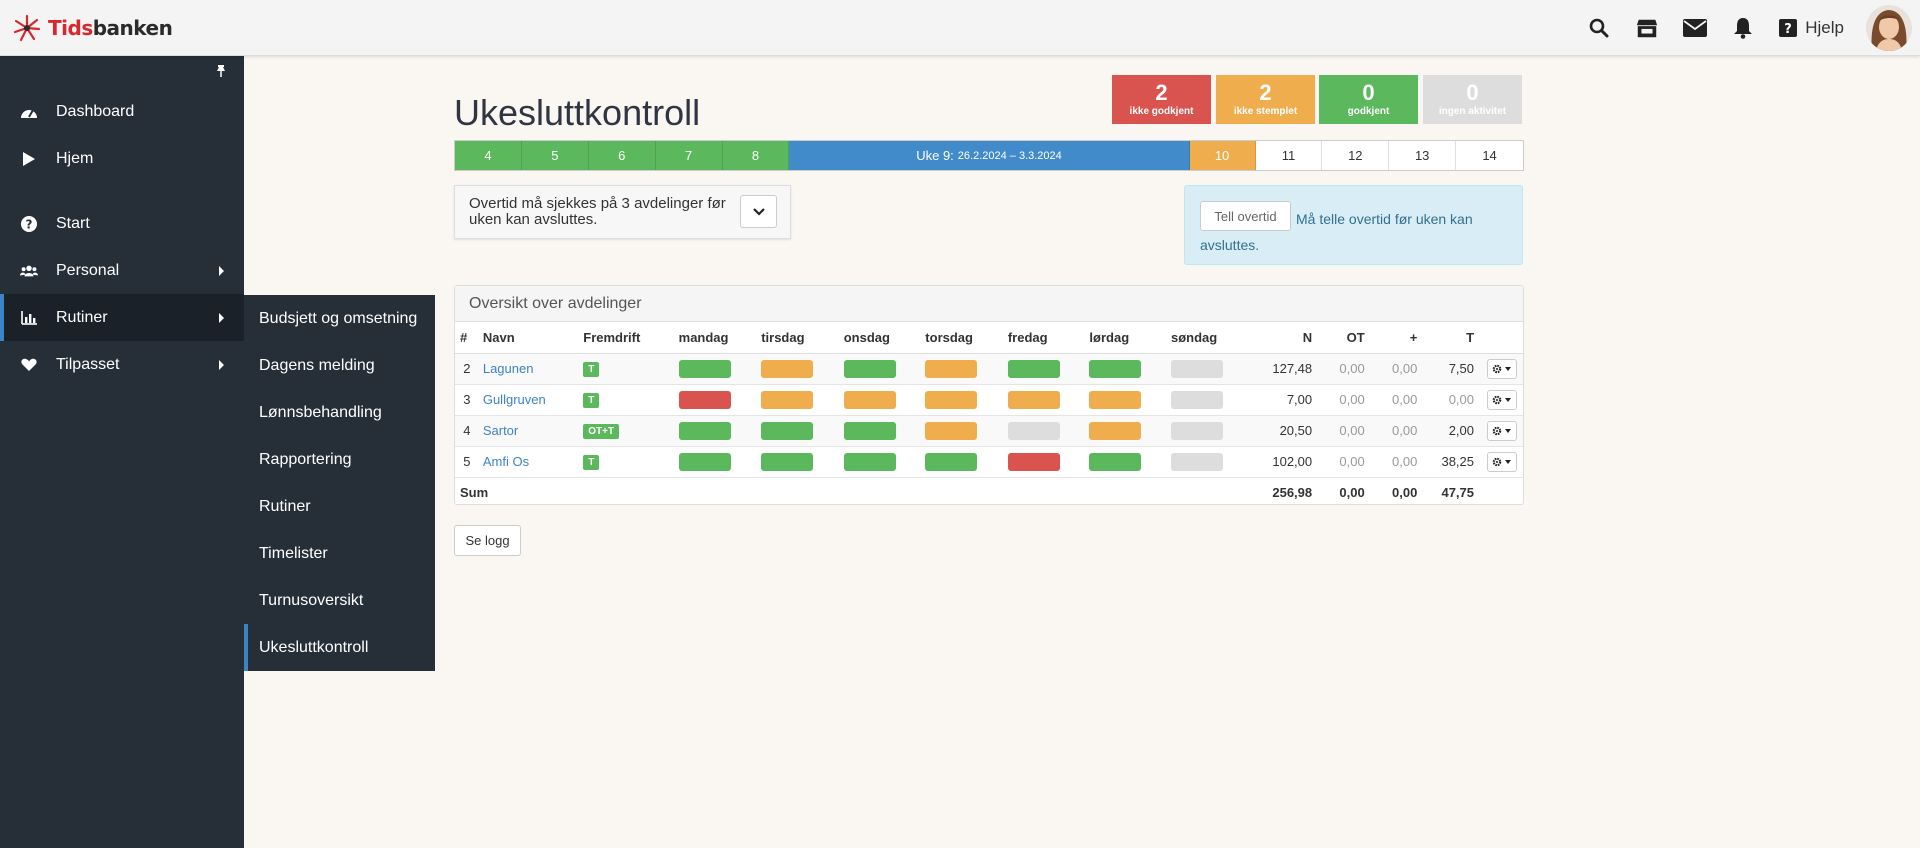 The height and width of the screenshot is (848, 1920). Describe the element at coordinates (29, 318) in the screenshot. I see `bar-chart-icon` at that location.